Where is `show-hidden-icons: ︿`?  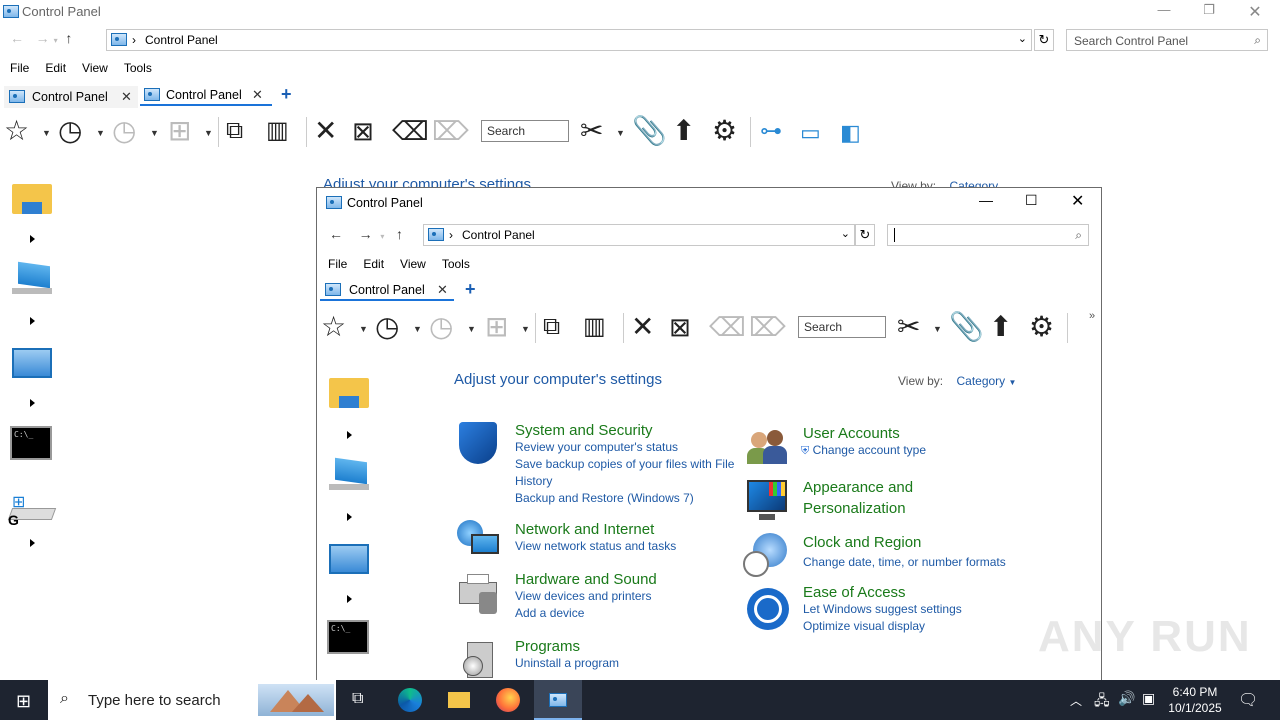 show-hidden-icons: ︿ is located at coordinates (1076, 700).